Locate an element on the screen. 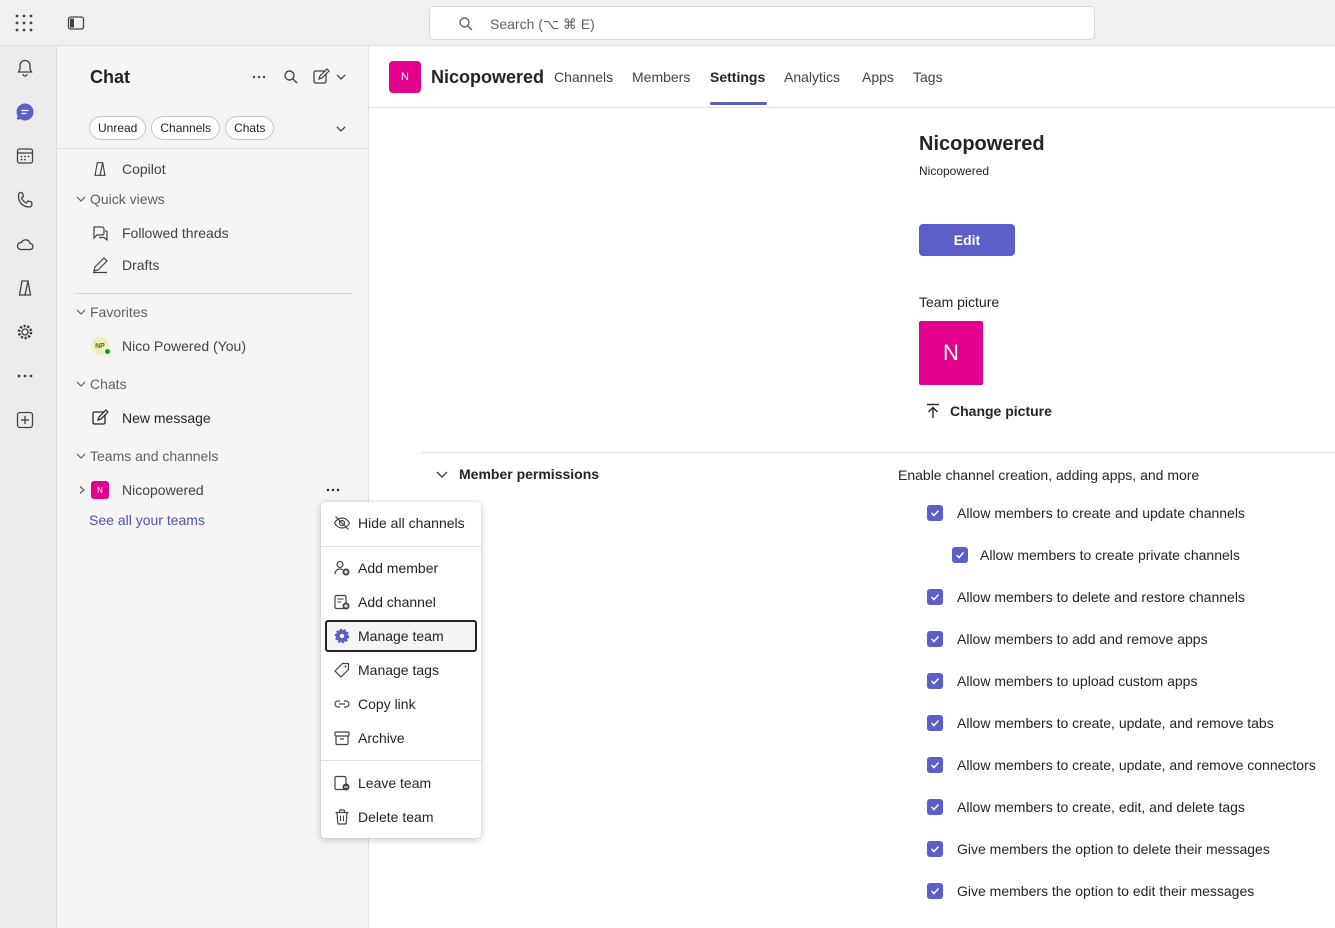 Image resolution: width=1335 pixels, height=928 pixels. menu-item-manage-tags: Manage tags is located at coordinates (401, 670).